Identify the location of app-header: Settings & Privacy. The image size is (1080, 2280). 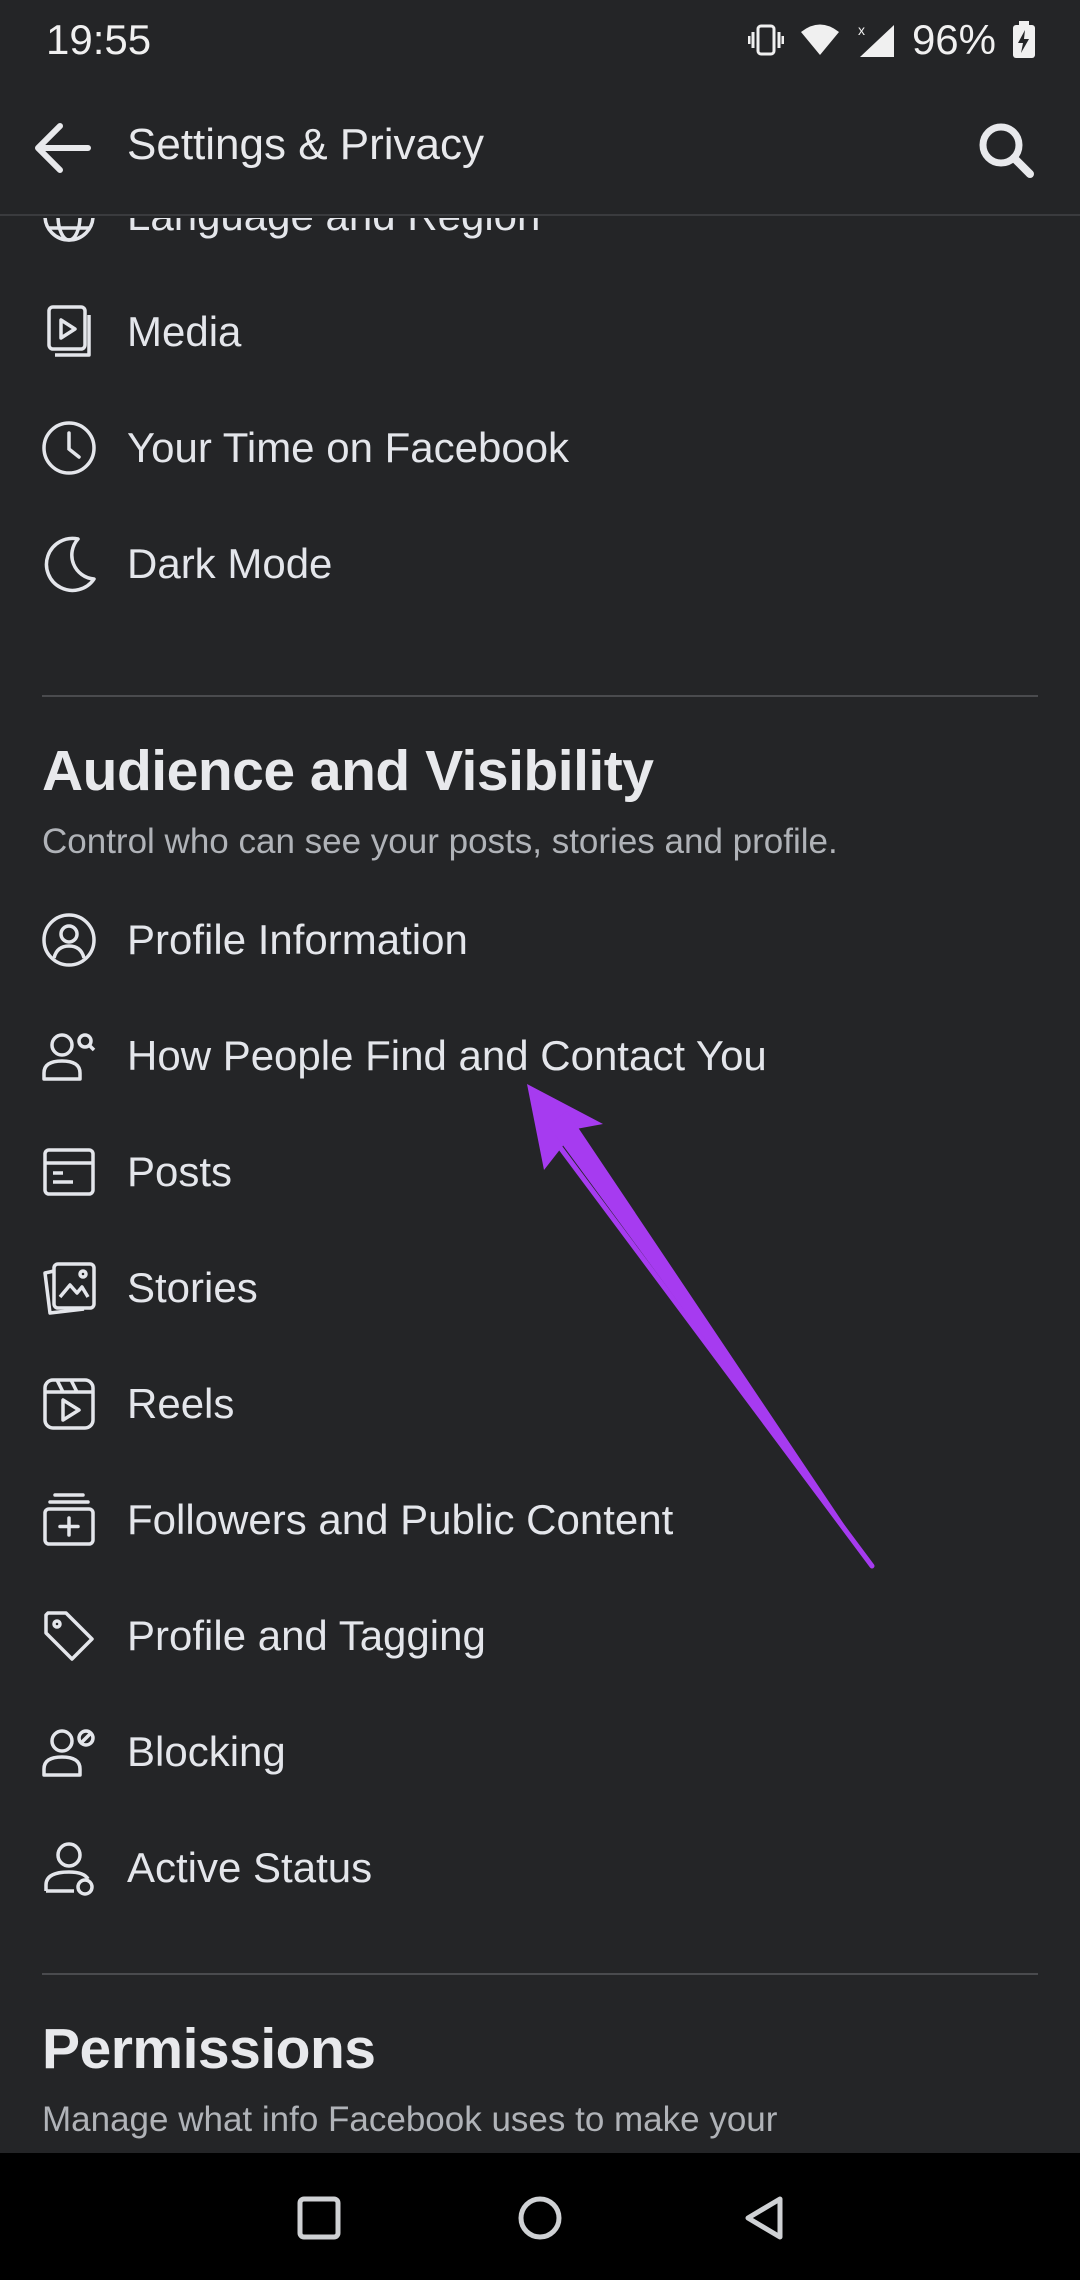
(540, 148).